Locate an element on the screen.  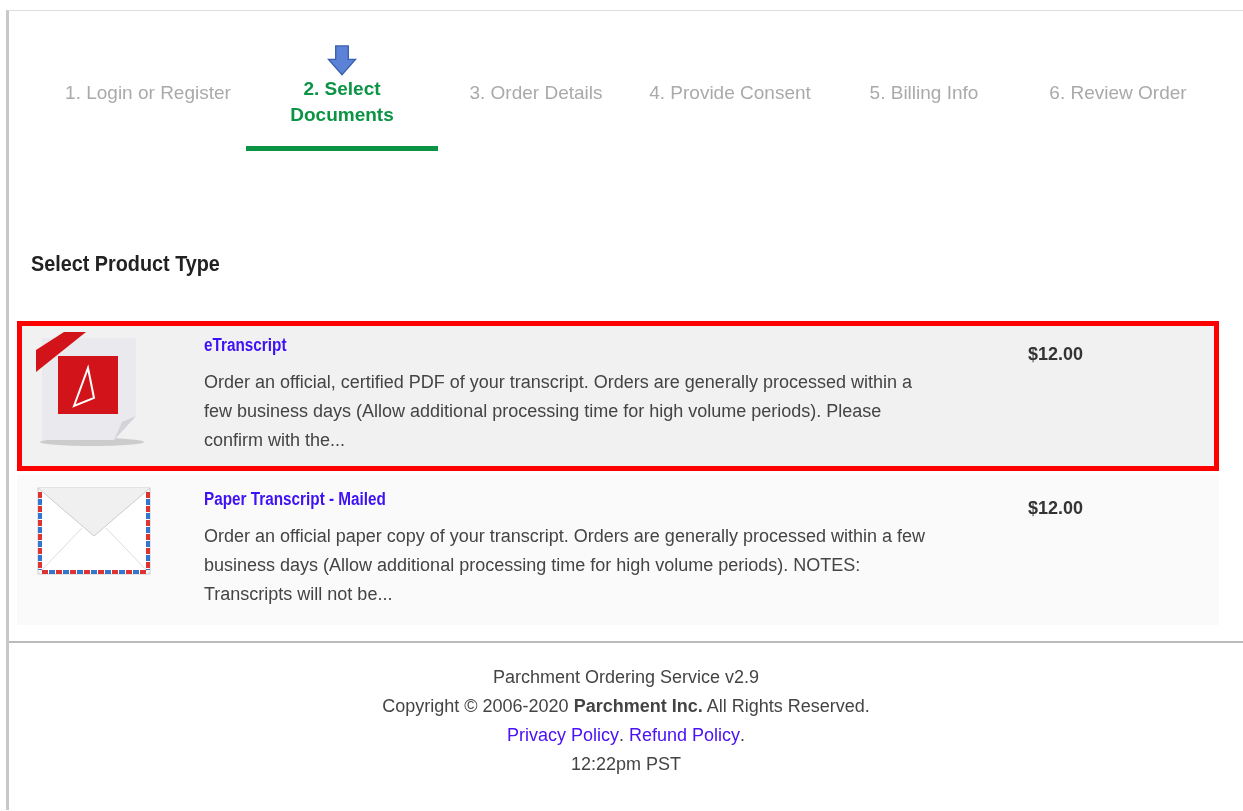
policy-link: Privacy Policy is located at coordinates (562, 735).